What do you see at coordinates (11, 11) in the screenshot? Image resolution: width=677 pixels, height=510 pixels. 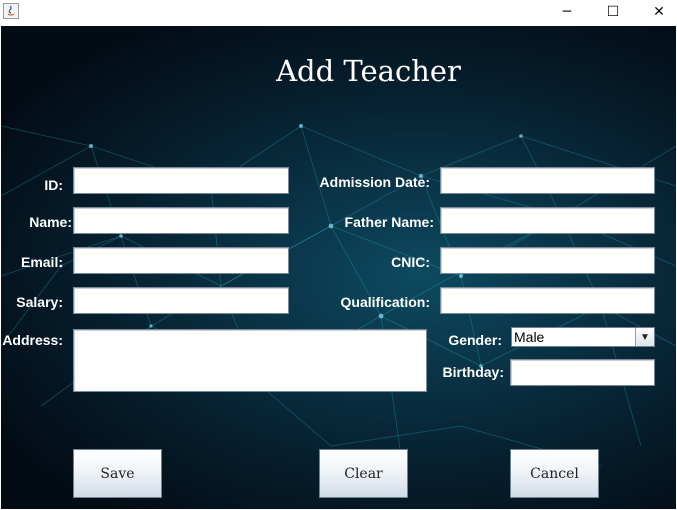 I see `java-app-icon` at bounding box center [11, 11].